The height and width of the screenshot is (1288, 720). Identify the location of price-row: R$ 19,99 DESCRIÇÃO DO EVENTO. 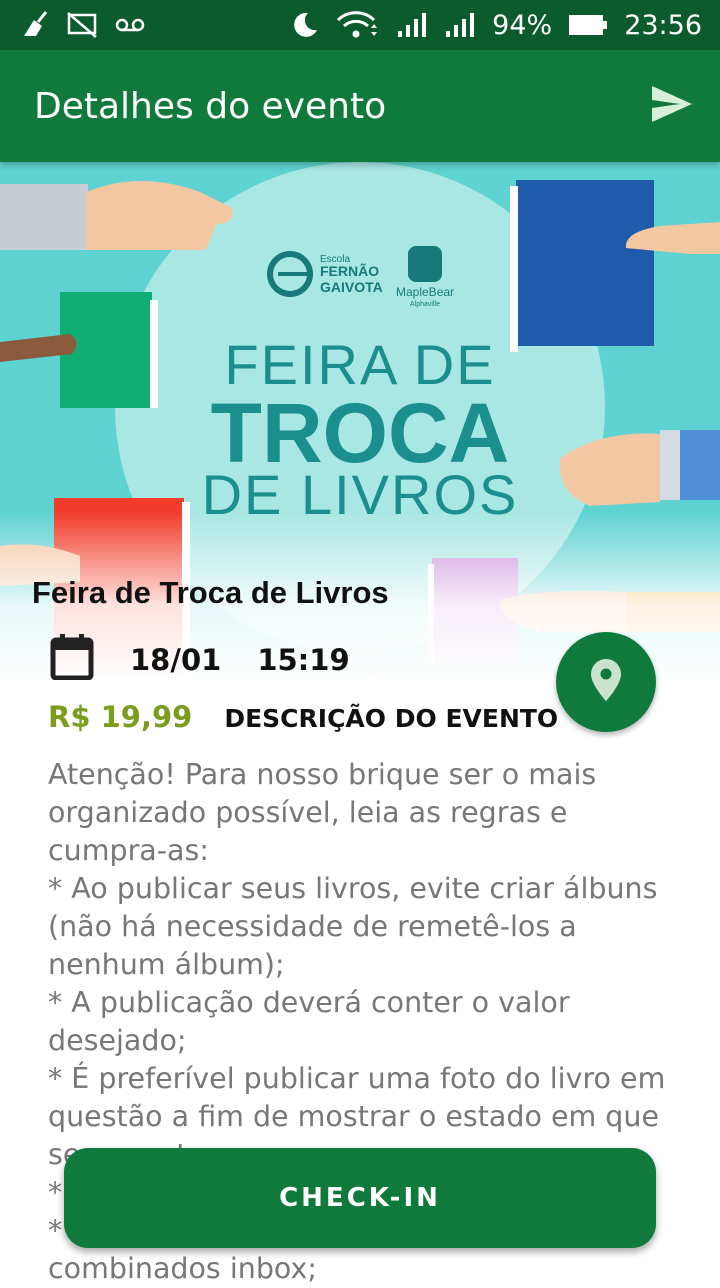
(303, 717).